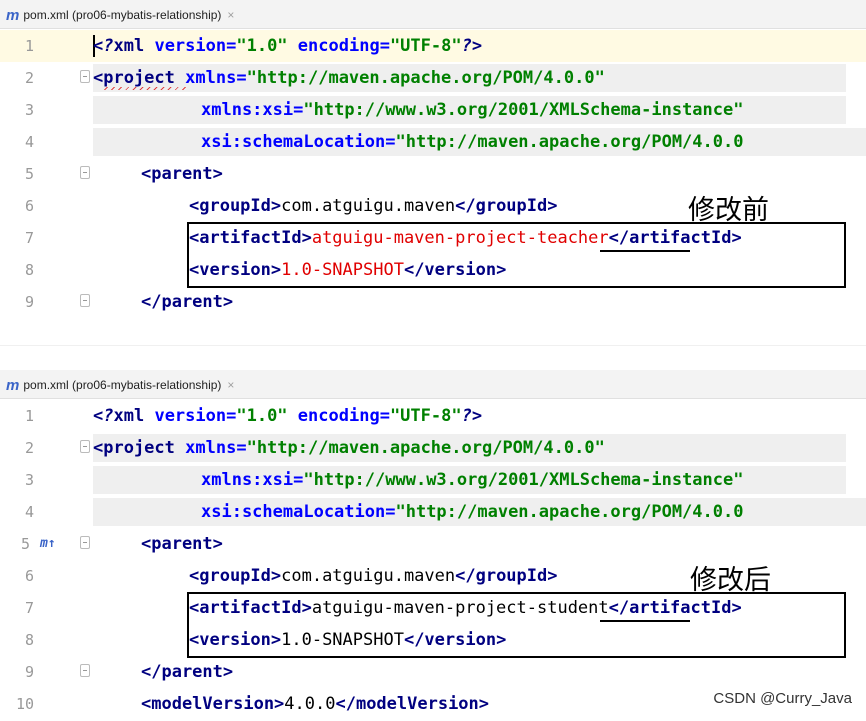  Describe the element at coordinates (48, 544) in the screenshot. I see `maven-override-icon: m↑` at that location.